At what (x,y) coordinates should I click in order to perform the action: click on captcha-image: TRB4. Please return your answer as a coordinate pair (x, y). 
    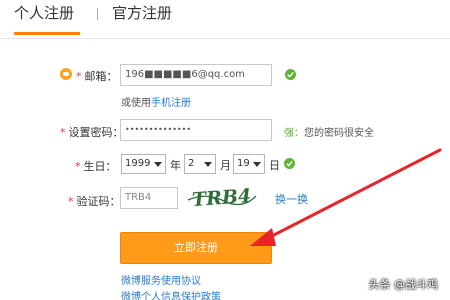
    Looking at the image, I should click on (222, 197).